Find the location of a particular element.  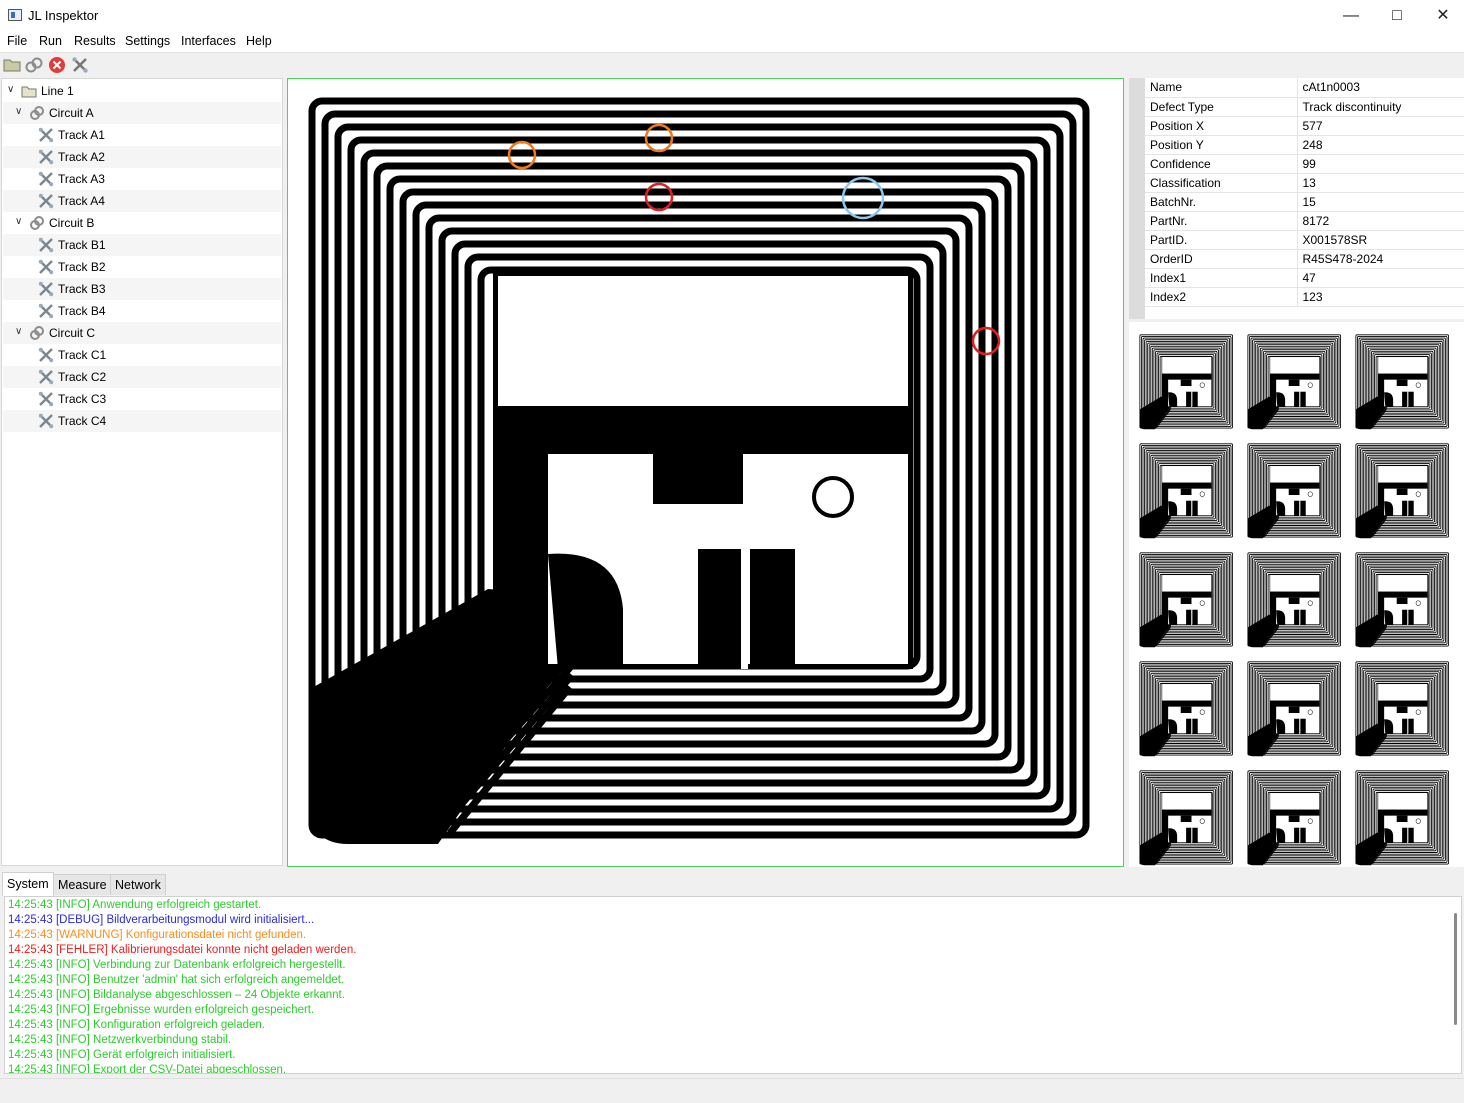

property-row: Position Y 248 is located at coordinates (1304, 145).